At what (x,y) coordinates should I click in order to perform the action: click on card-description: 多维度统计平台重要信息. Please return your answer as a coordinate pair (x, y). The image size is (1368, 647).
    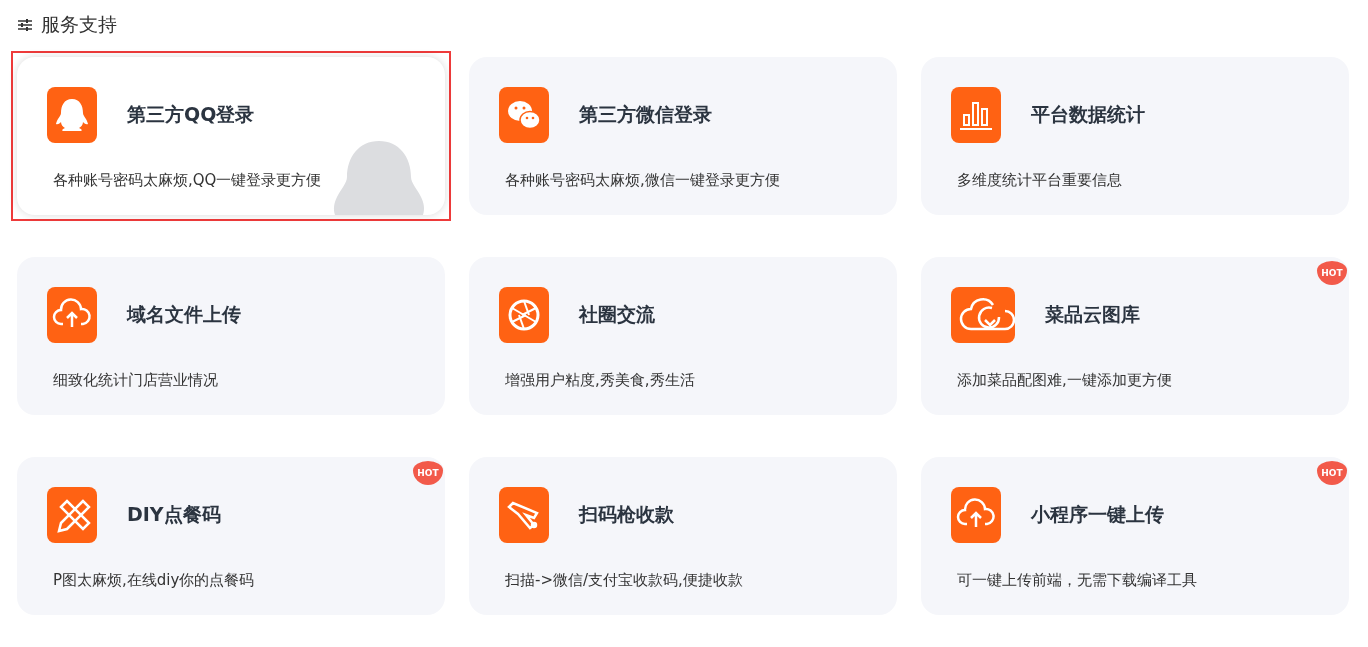
    Looking at the image, I should click on (1040, 180).